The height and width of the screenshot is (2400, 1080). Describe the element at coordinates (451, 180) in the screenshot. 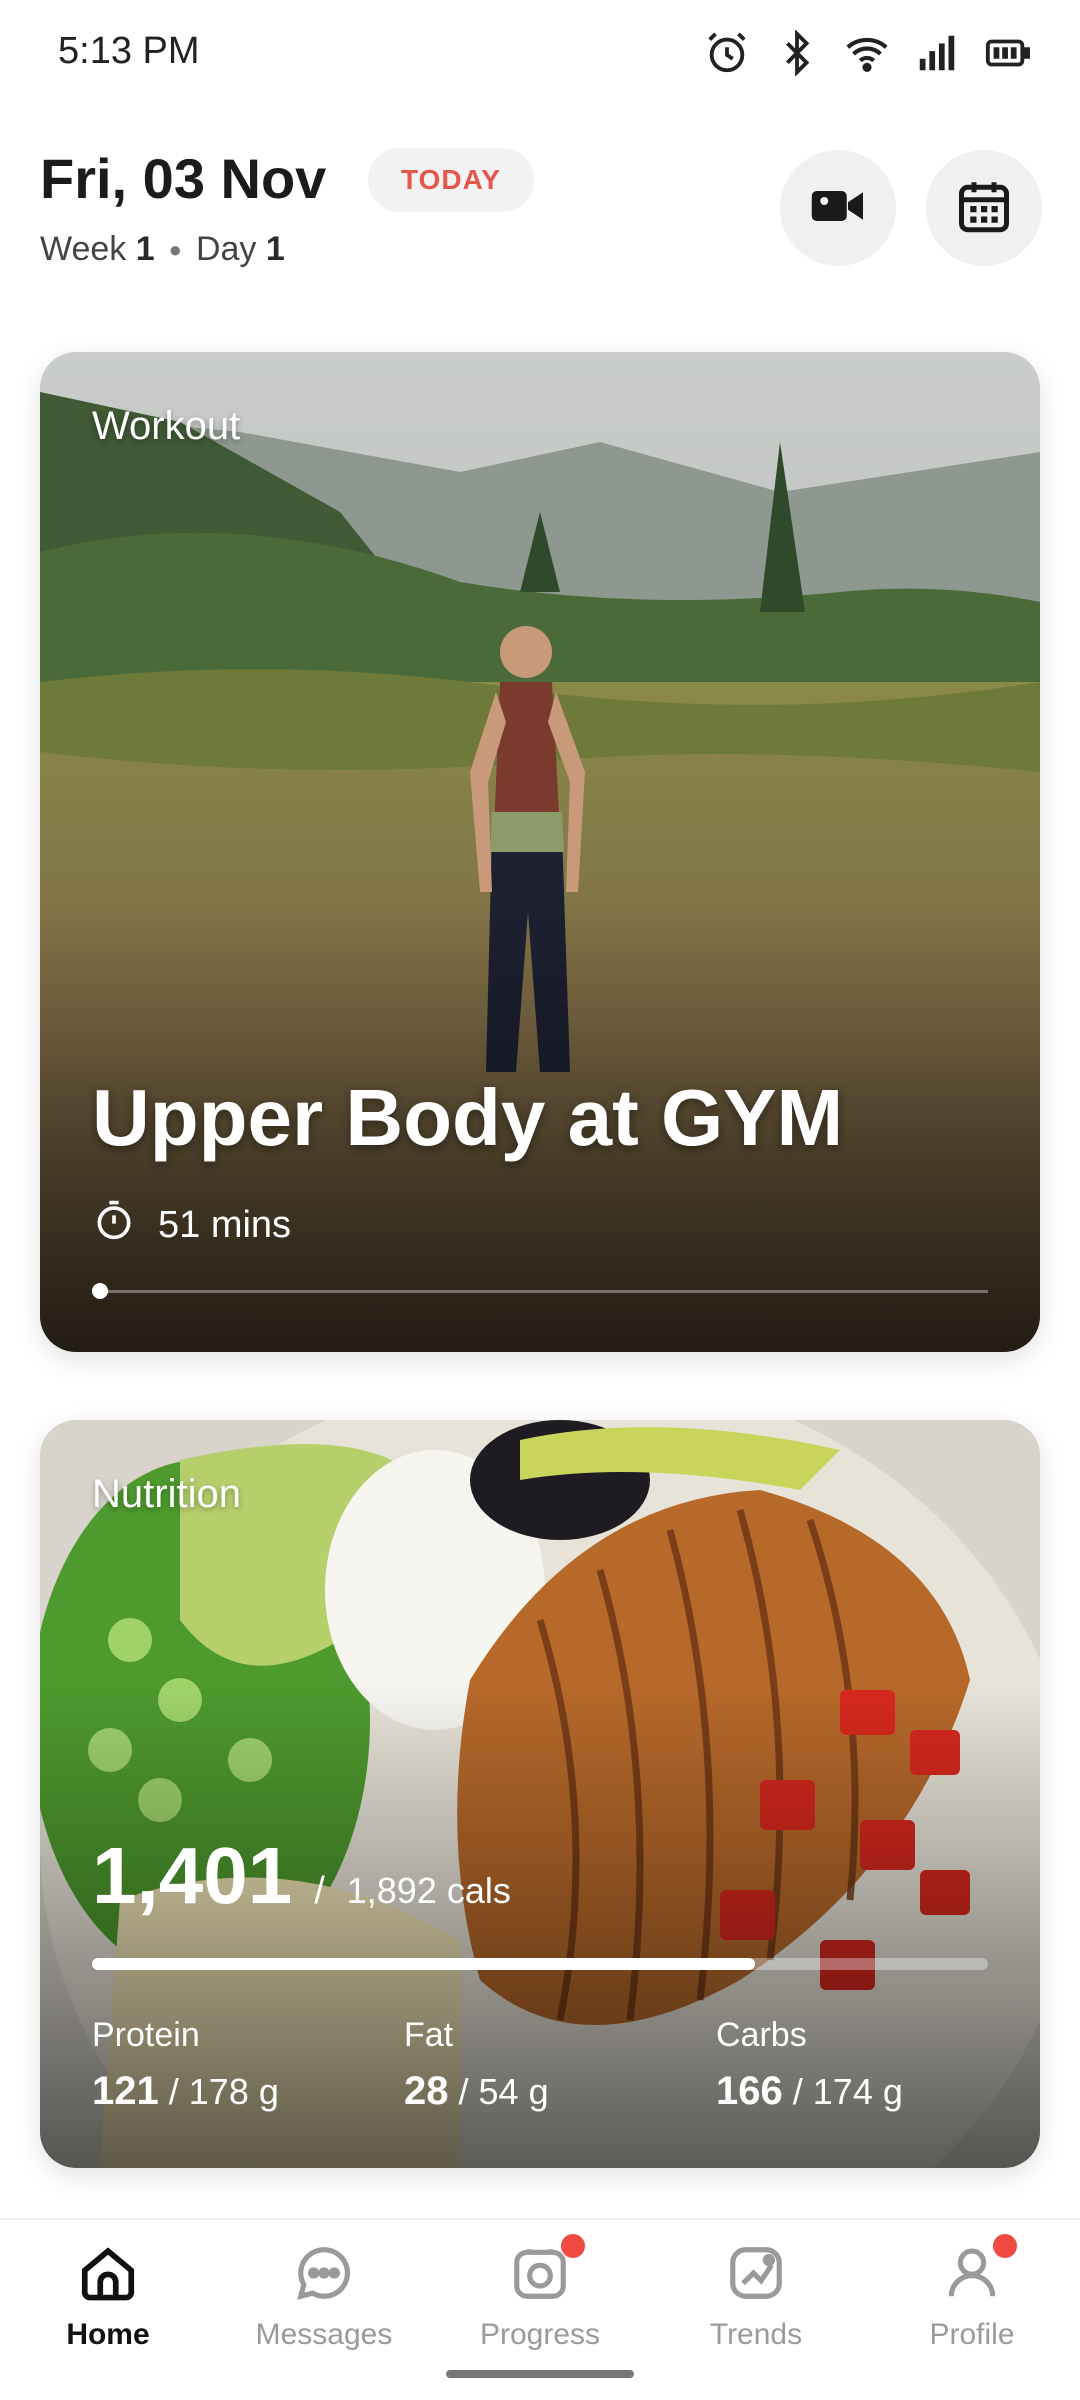

I see `today-badge: TODAY` at that location.